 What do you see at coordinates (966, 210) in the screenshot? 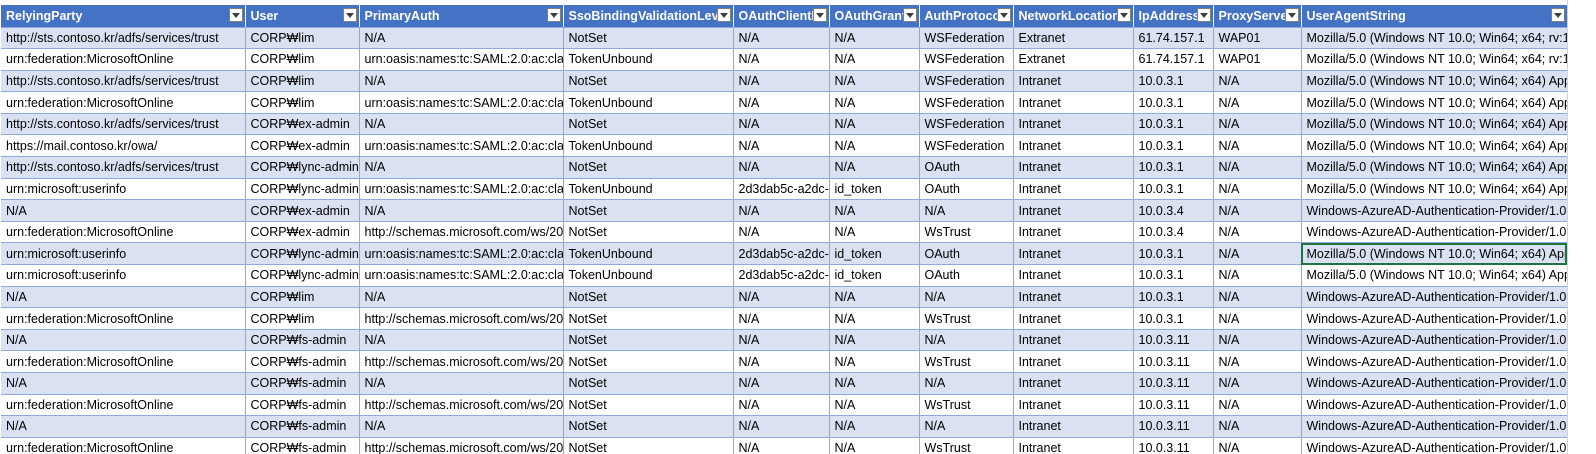
I see `cell-authprotocol: N/A` at bounding box center [966, 210].